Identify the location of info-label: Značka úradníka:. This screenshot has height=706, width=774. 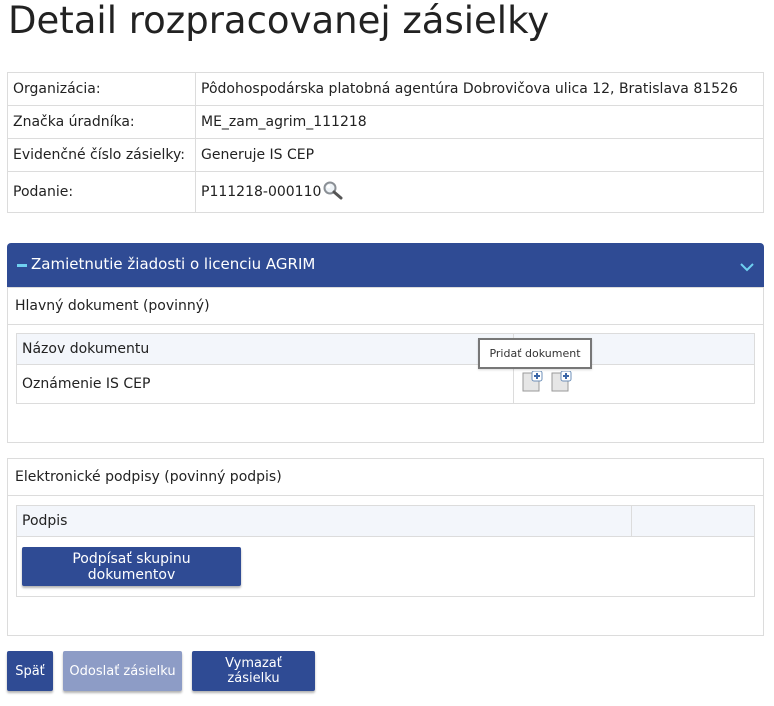
(101, 122).